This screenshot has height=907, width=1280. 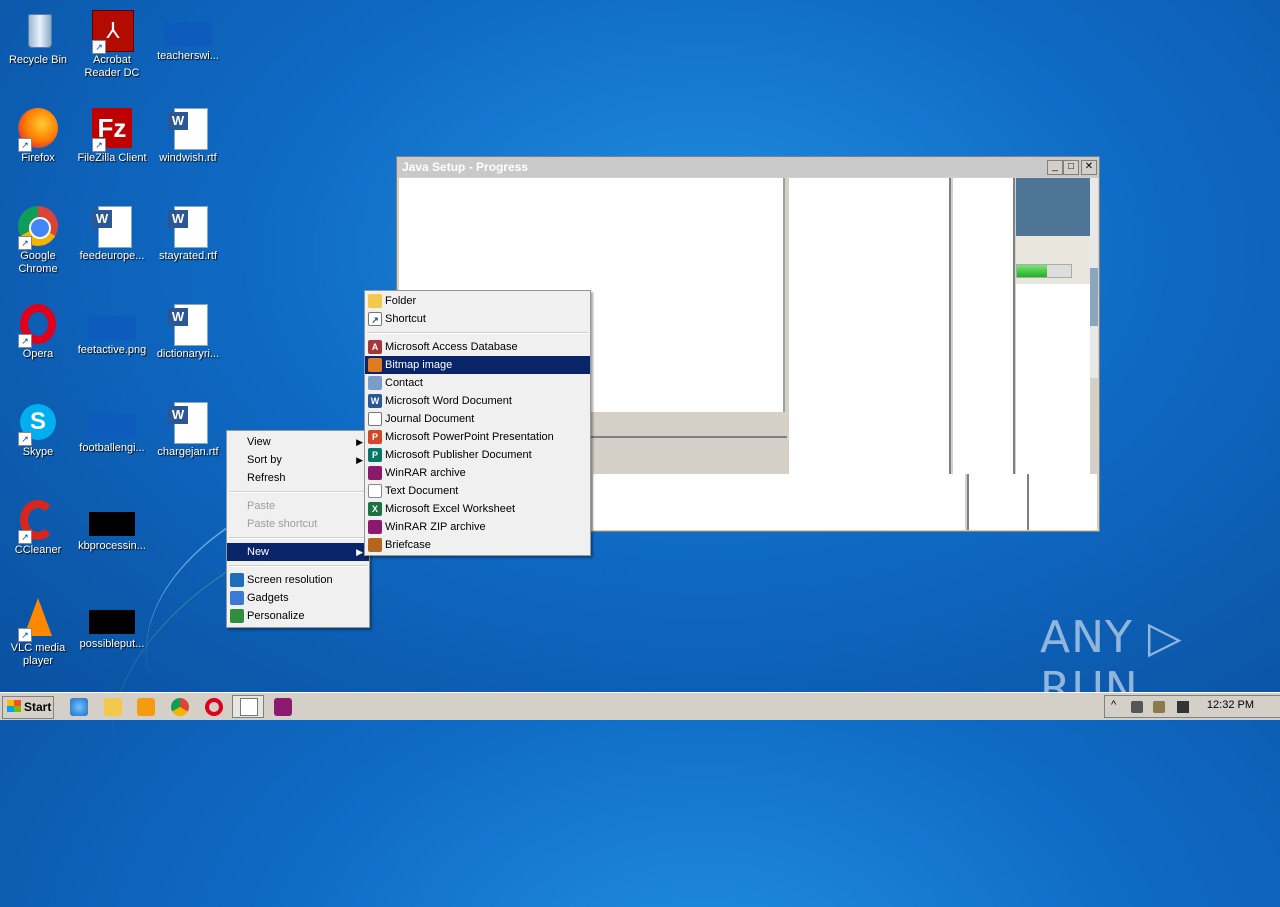 I want to click on content-panel, so click(x=984, y=326).